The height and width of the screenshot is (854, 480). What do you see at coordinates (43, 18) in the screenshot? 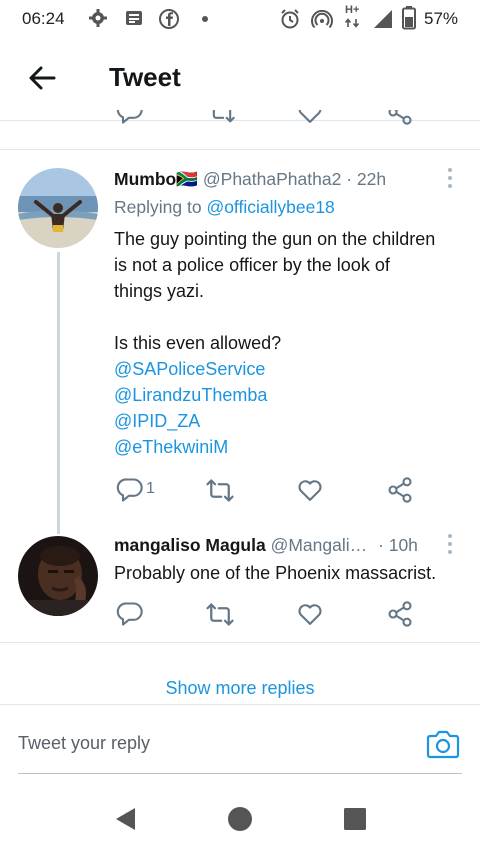
I see `status-time: 06:24` at bounding box center [43, 18].